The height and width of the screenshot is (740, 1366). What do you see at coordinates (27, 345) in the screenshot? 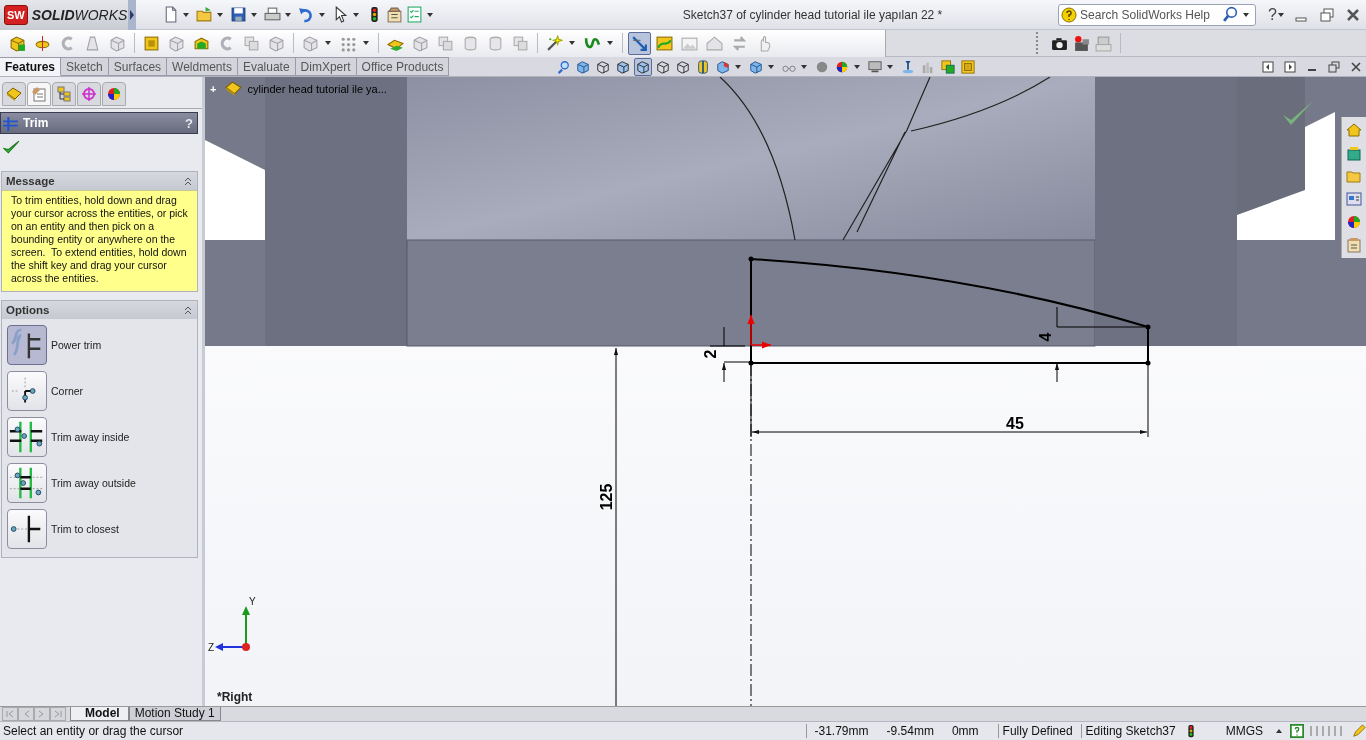
I see `power-trim-icon` at bounding box center [27, 345].